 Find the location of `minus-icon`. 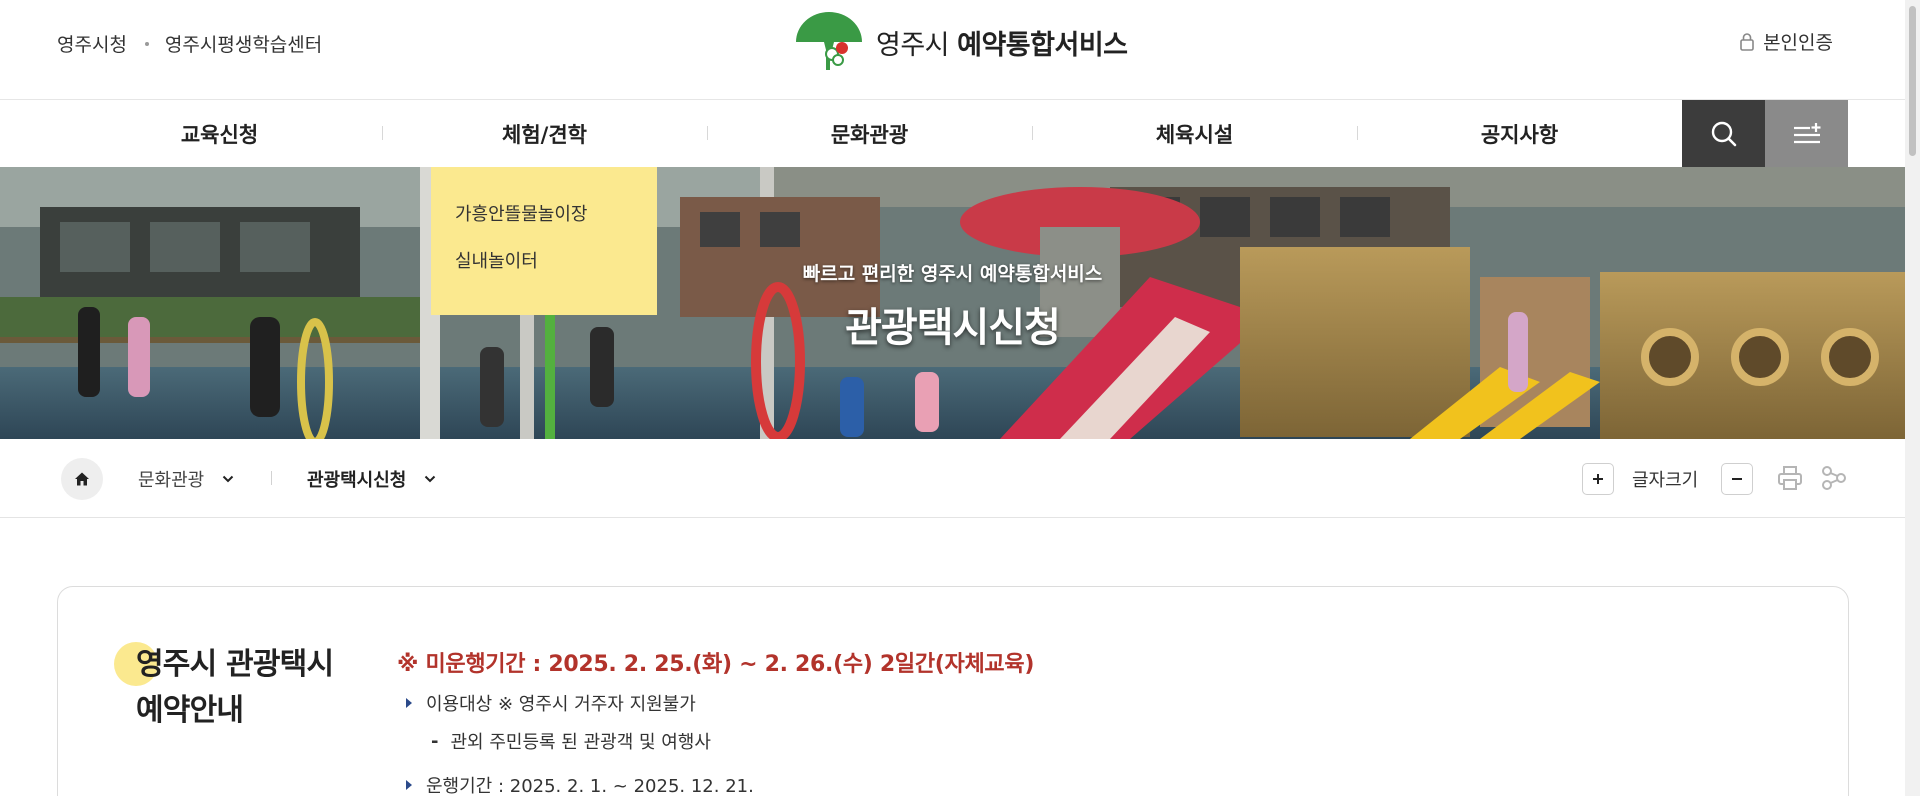

minus-icon is located at coordinates (1737, 479).